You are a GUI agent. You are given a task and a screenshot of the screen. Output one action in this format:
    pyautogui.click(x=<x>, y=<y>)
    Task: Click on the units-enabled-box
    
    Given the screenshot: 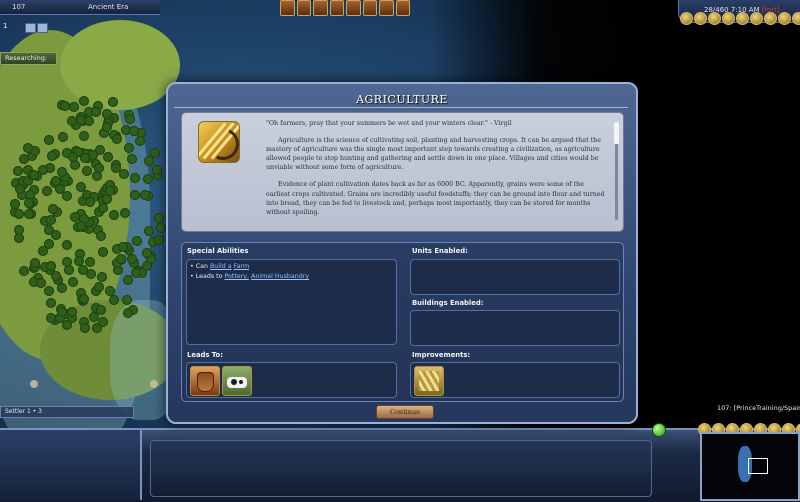 What is the action you would take?
    pyautogui.click(x=515, y=277)
    